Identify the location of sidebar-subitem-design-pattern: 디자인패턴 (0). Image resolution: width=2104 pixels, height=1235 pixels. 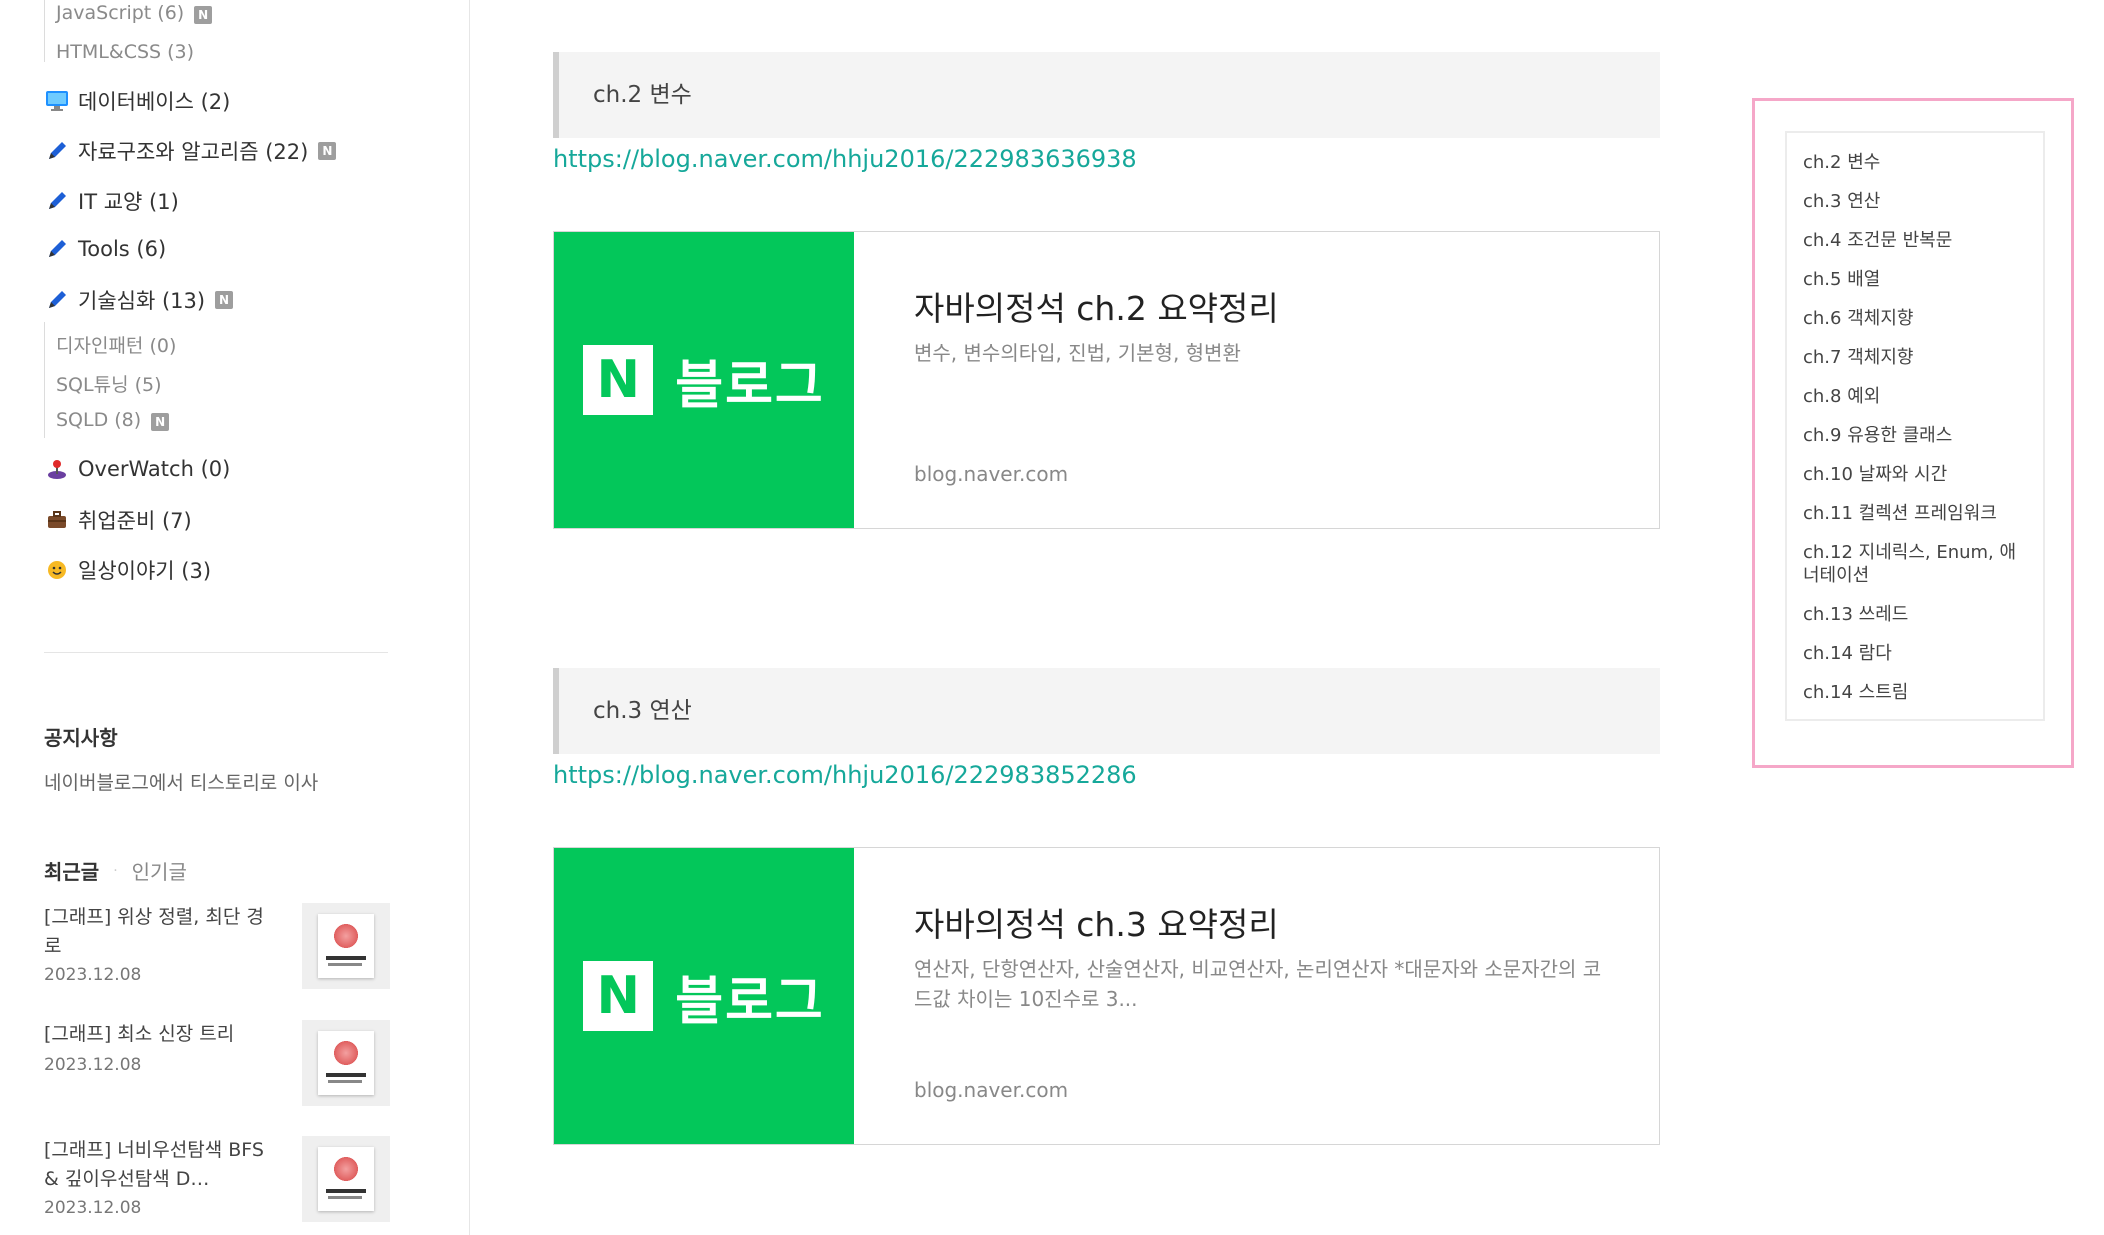
(116, 344).